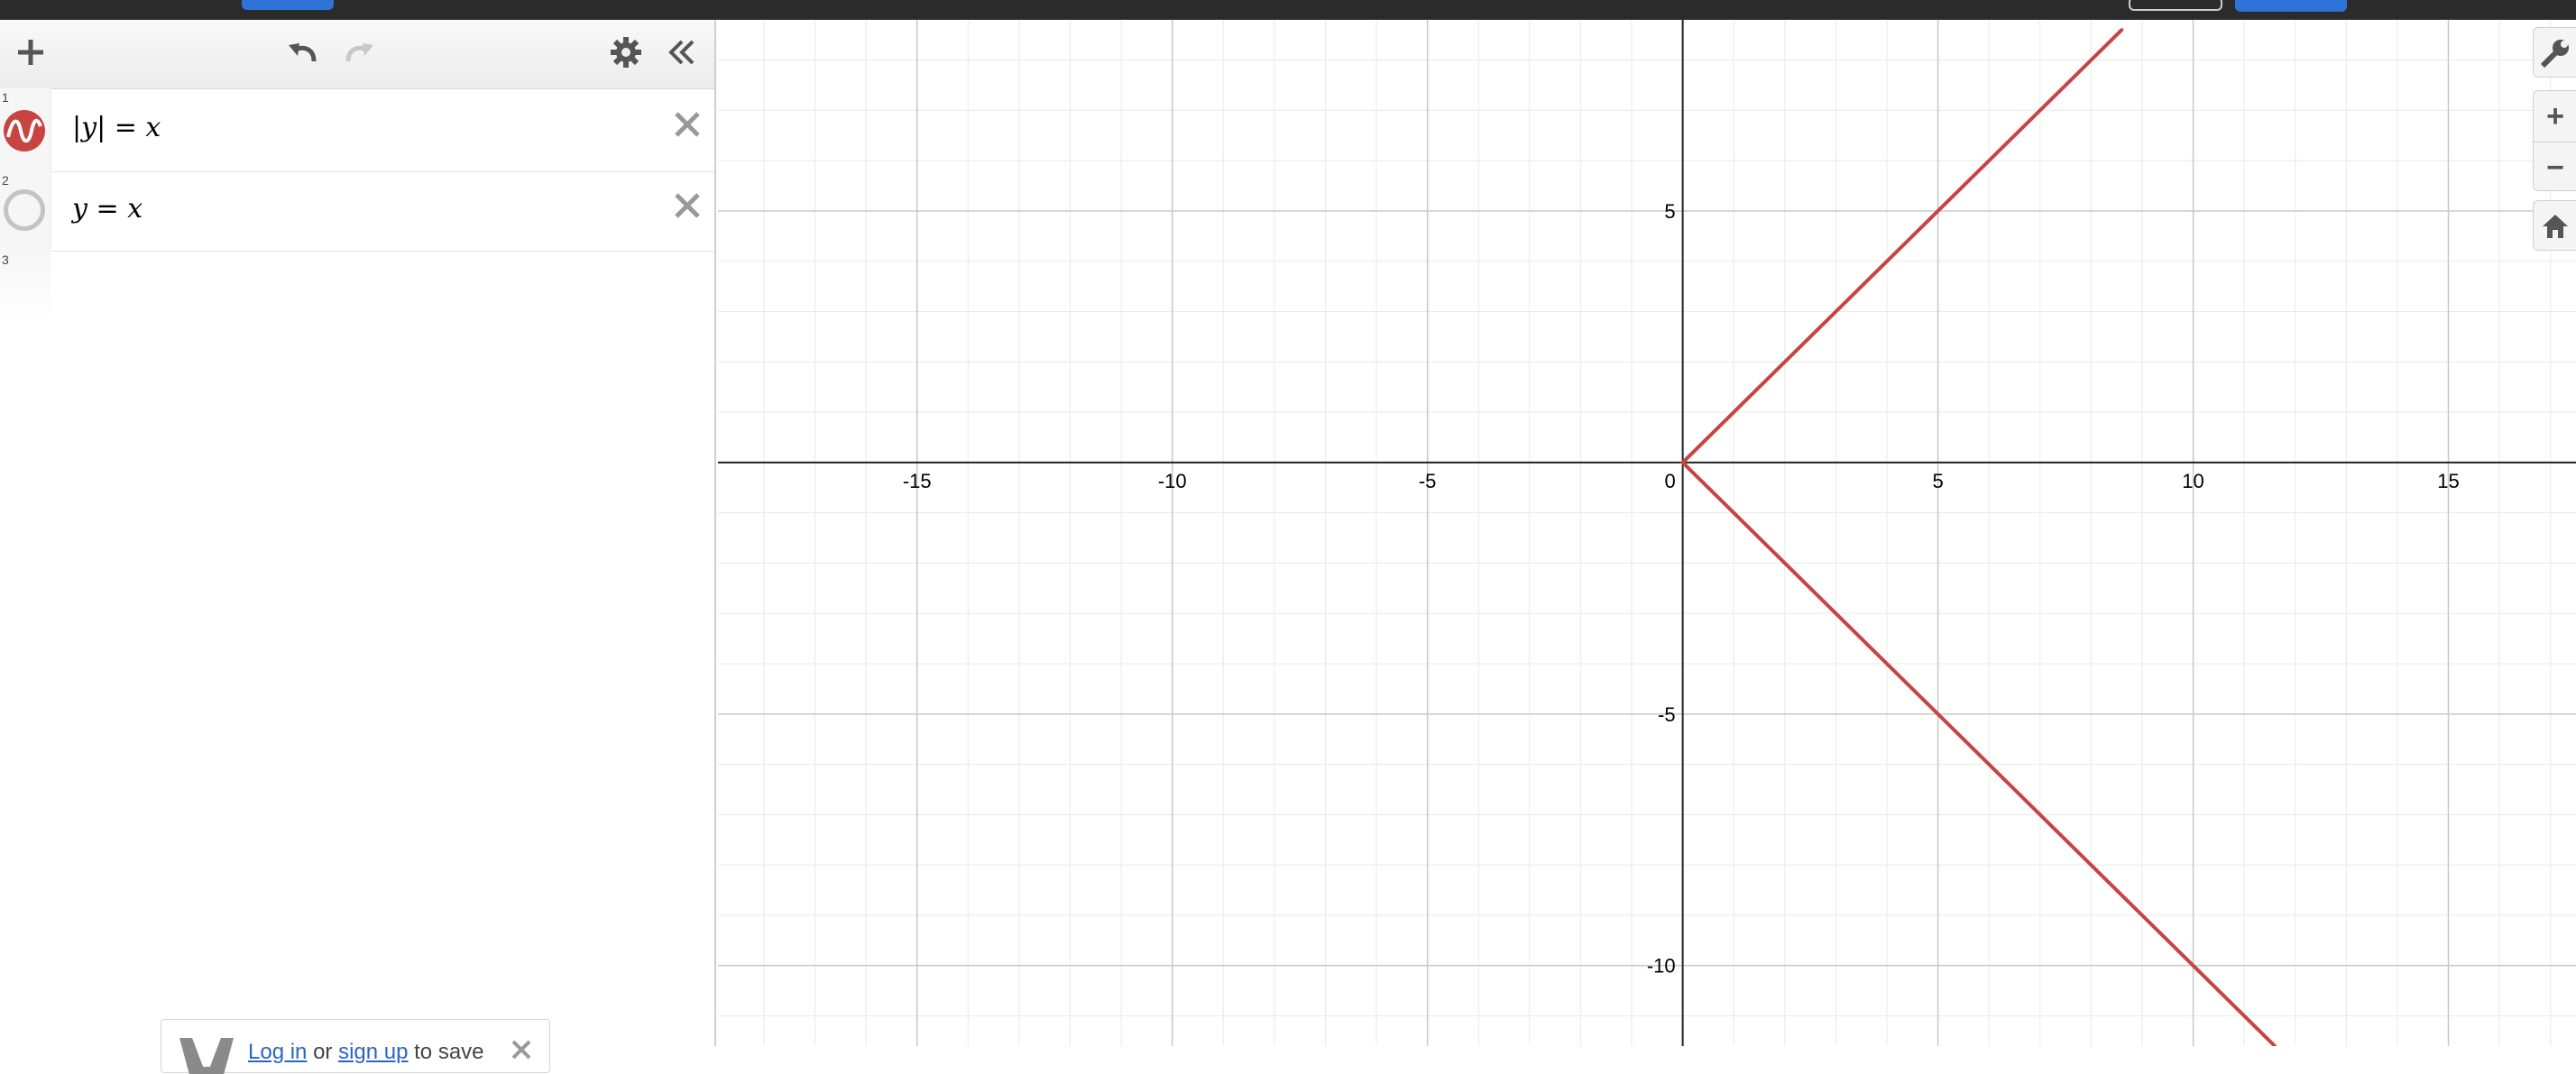 The height and width of the screenshot is (1074, 2576). Describe the element at coordinates (357, 130) in the screenshot. I see `expression-row-1: 1 |y| = x` at that location.